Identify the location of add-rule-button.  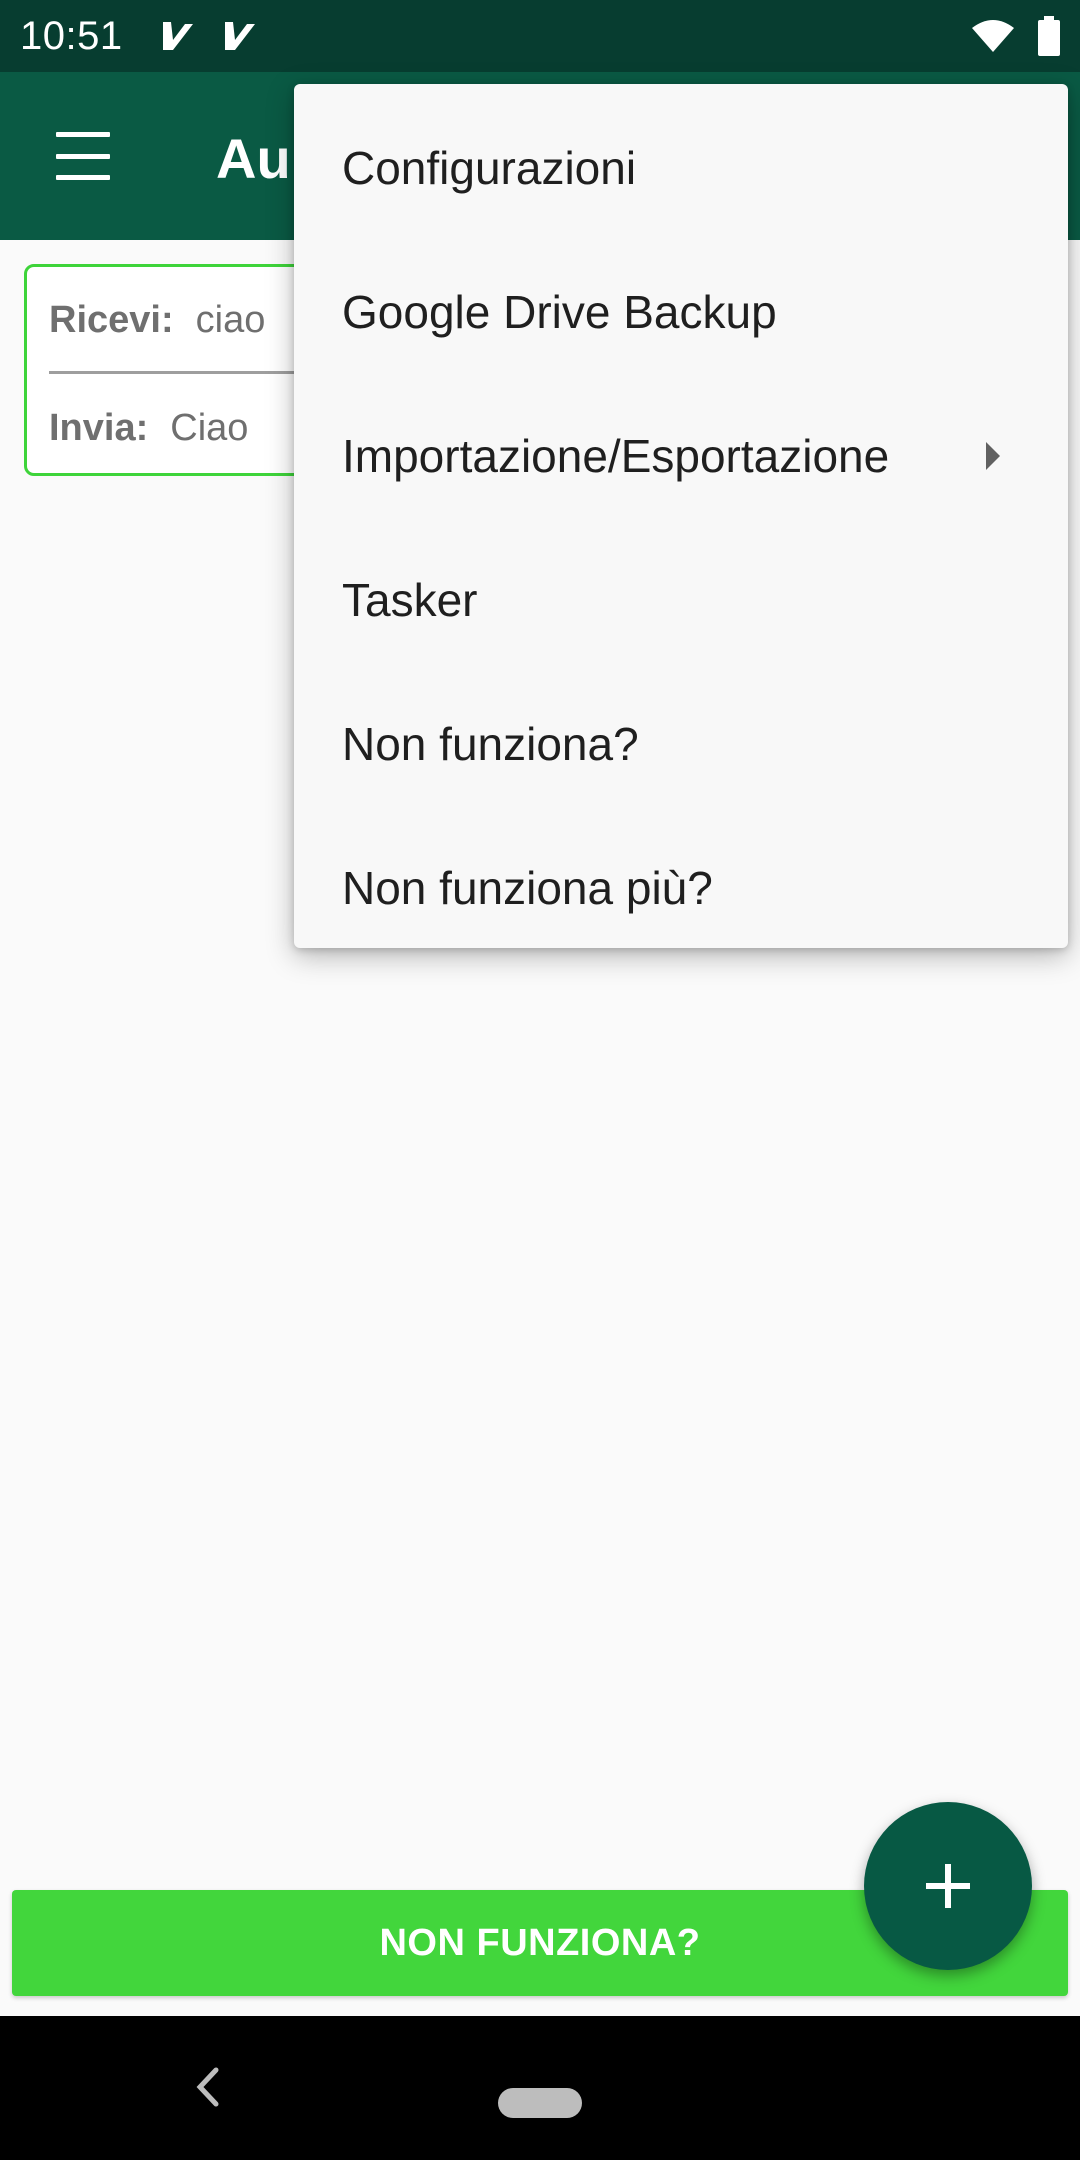
(948, 1886).